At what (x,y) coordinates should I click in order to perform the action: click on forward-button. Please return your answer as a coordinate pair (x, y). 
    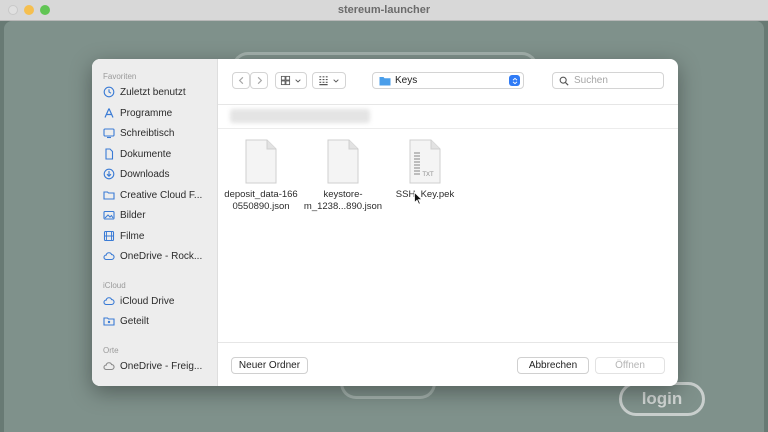
    Looking at the image, I should click on (259, 80).